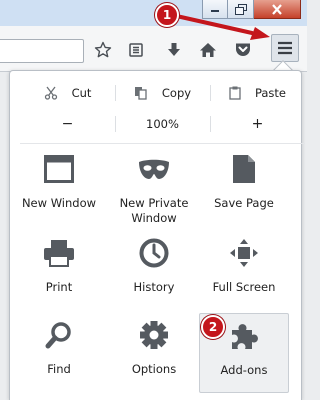  Describe the element at coordinates (244, 203) in the screenshot. I see `save-page-label: Save Page` at that location.